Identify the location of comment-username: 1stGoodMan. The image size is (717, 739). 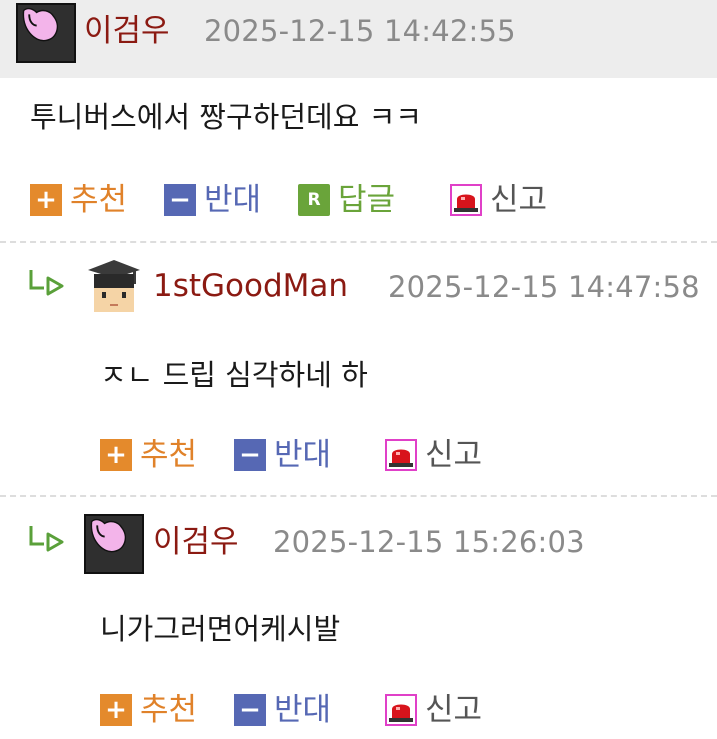
(250, 286).